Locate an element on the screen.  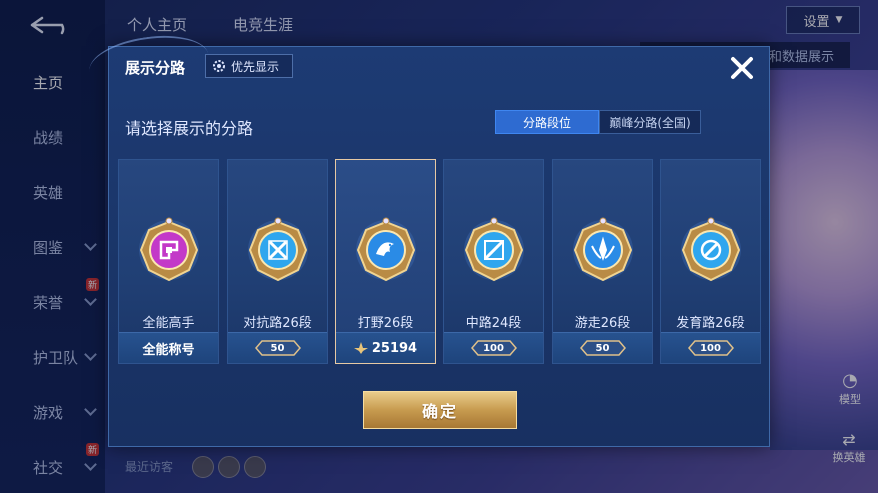
lane-card: 全能高手 全能称号 is located at coordinates (168, 261).